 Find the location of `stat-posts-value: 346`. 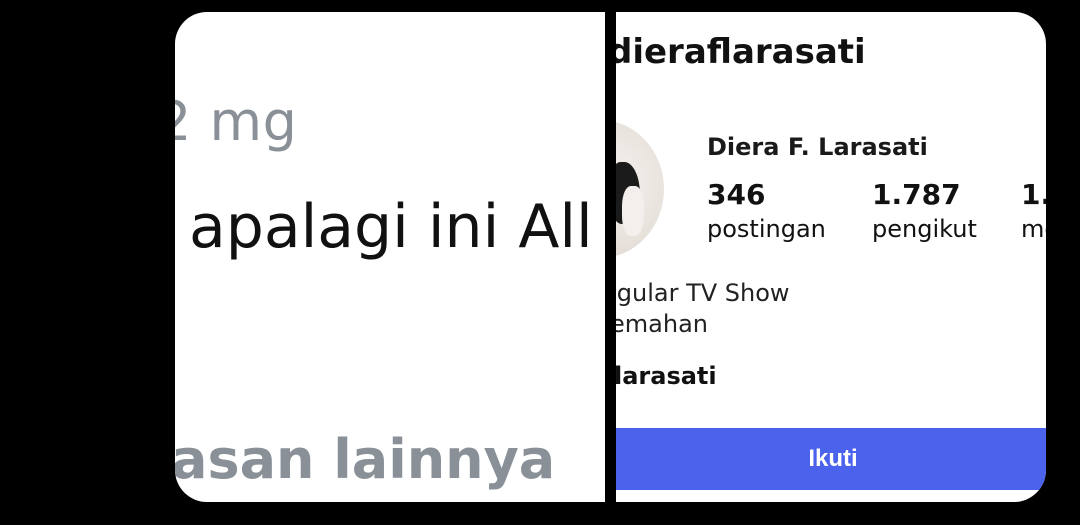

stat-posts-value: 346 is located at coordinates (736, 194).